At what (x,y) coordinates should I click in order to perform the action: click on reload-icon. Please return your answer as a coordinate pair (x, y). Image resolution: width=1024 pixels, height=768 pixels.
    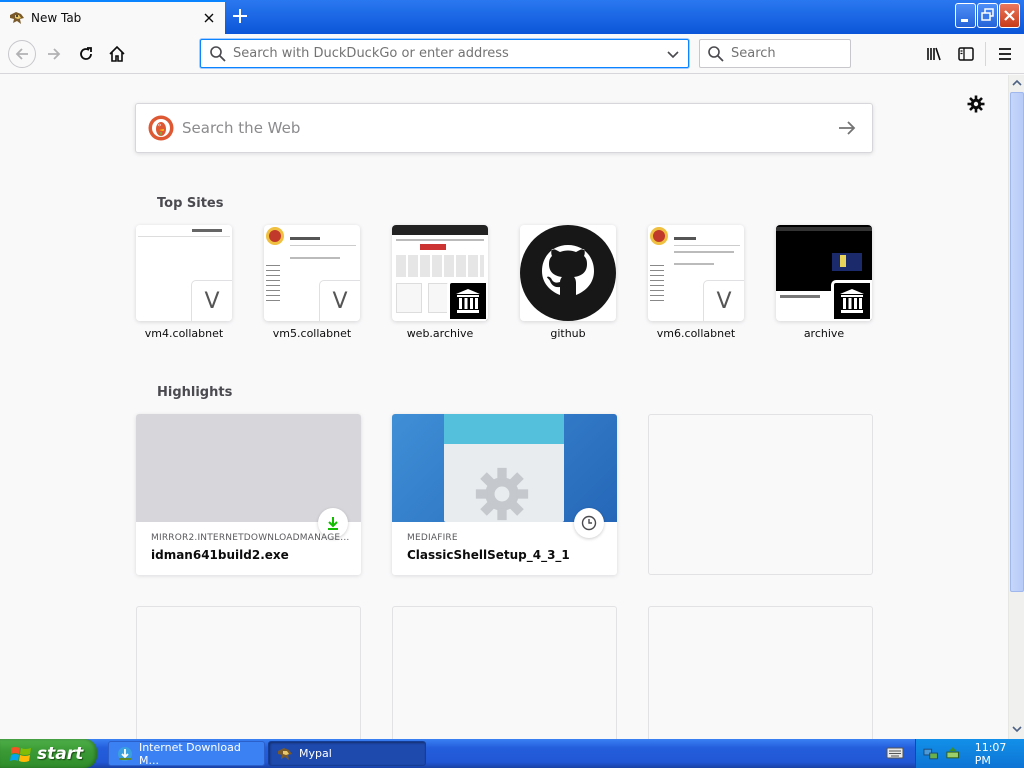
    Looking at the image, I should click on (86, 53).